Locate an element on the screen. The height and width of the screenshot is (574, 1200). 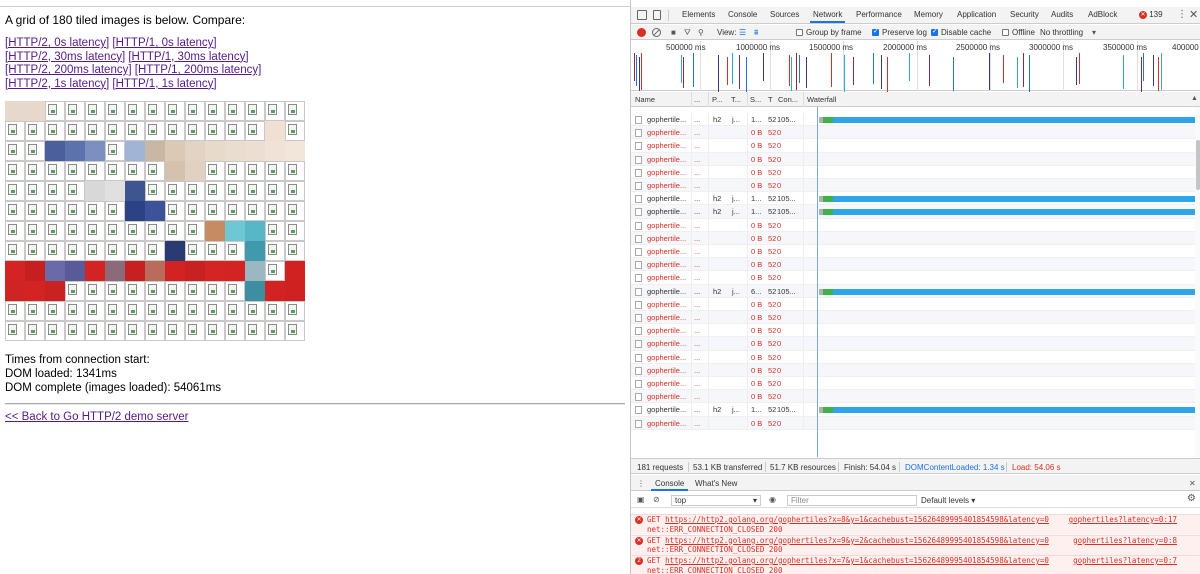
offline-checkbox is located at coordinates (1005, 32).